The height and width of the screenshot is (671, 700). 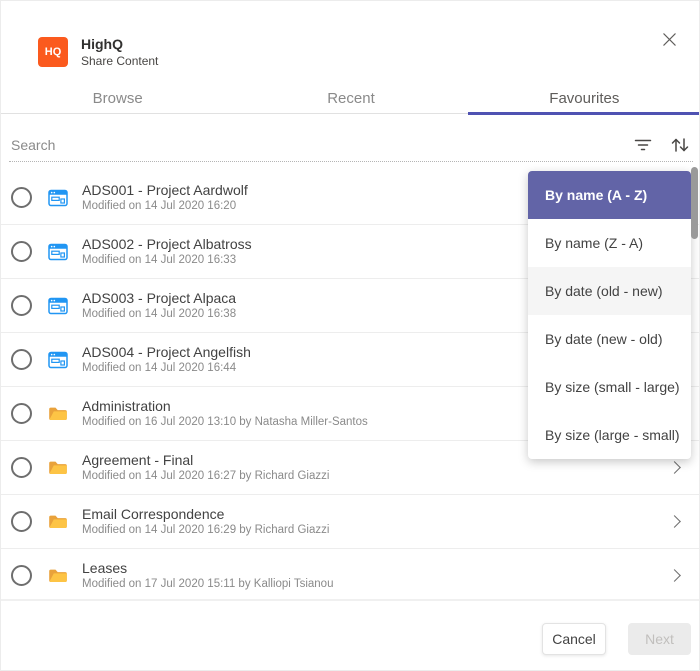 I want to click on sort-option-label: By date (old - new), so click(x=604, y=291).